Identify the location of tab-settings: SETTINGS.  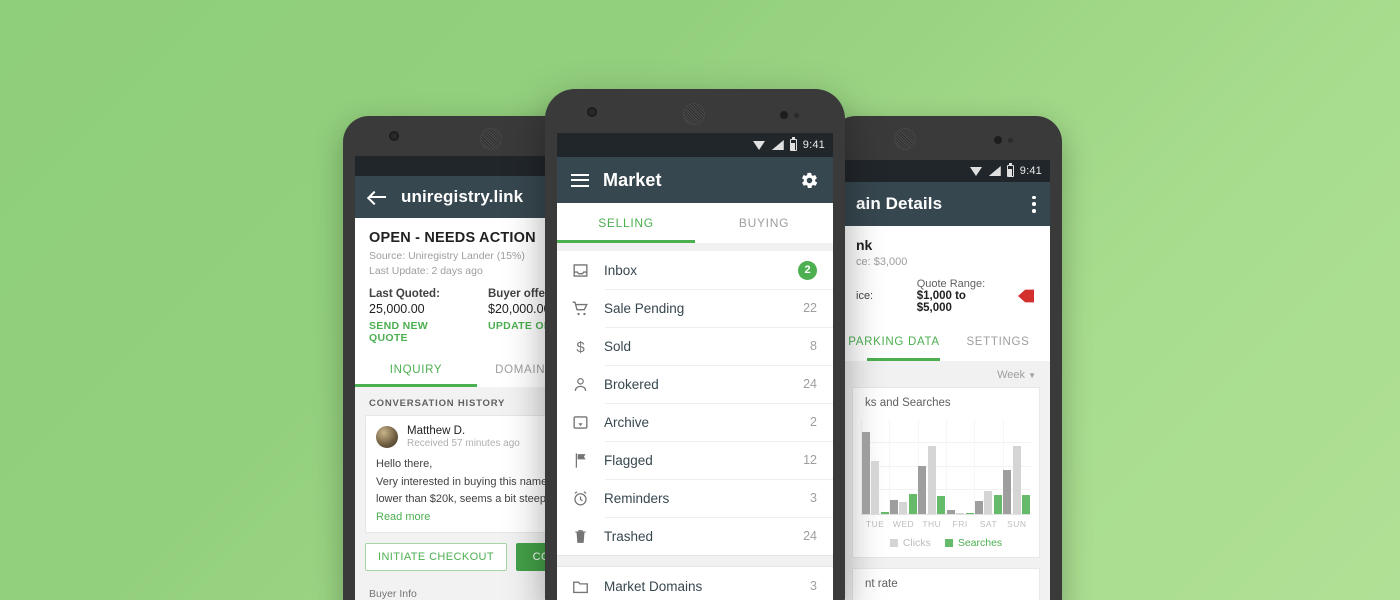
(998, 342).